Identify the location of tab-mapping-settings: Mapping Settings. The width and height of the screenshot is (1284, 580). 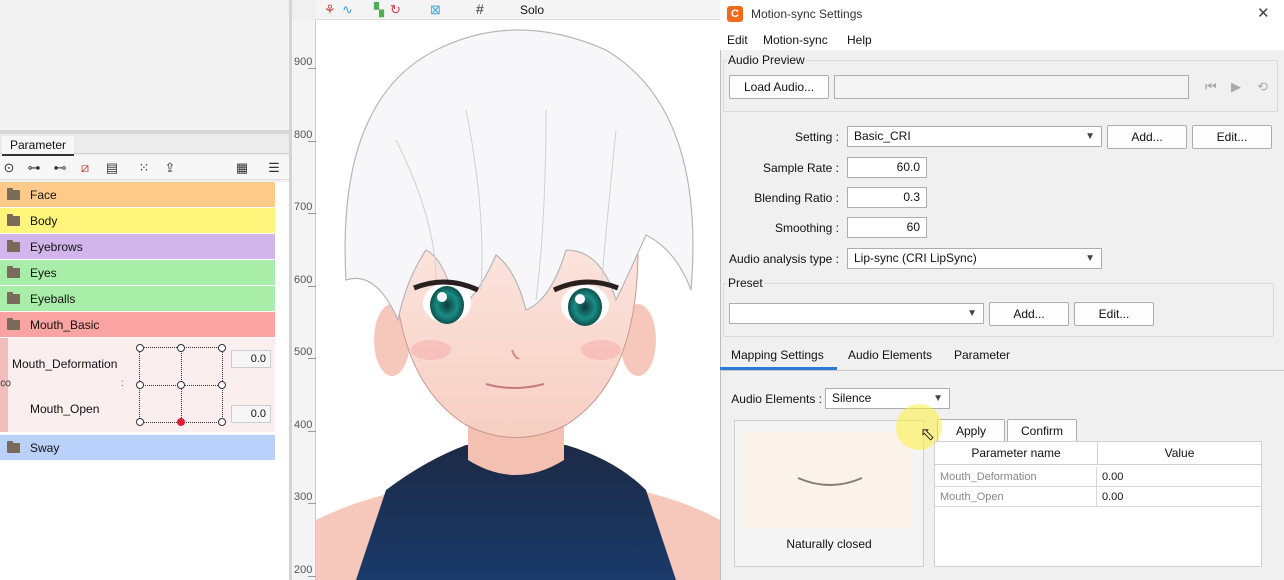
(777, 355).